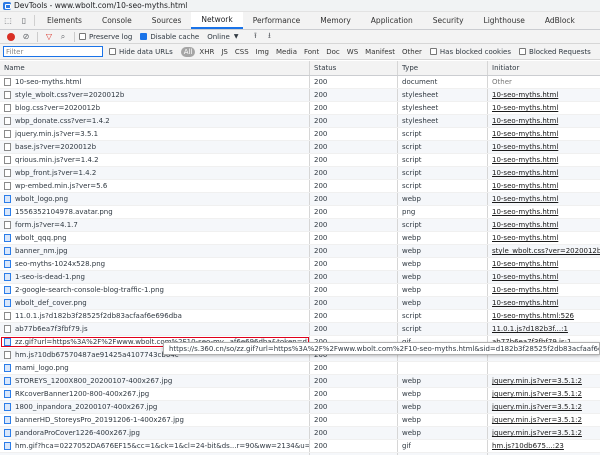 The height and width of the screenshot is (455, 600). Describe the element at coordinates (155, 251) in the screenshot. I see `request-name-cell: banner_nm.jpg` at that location.